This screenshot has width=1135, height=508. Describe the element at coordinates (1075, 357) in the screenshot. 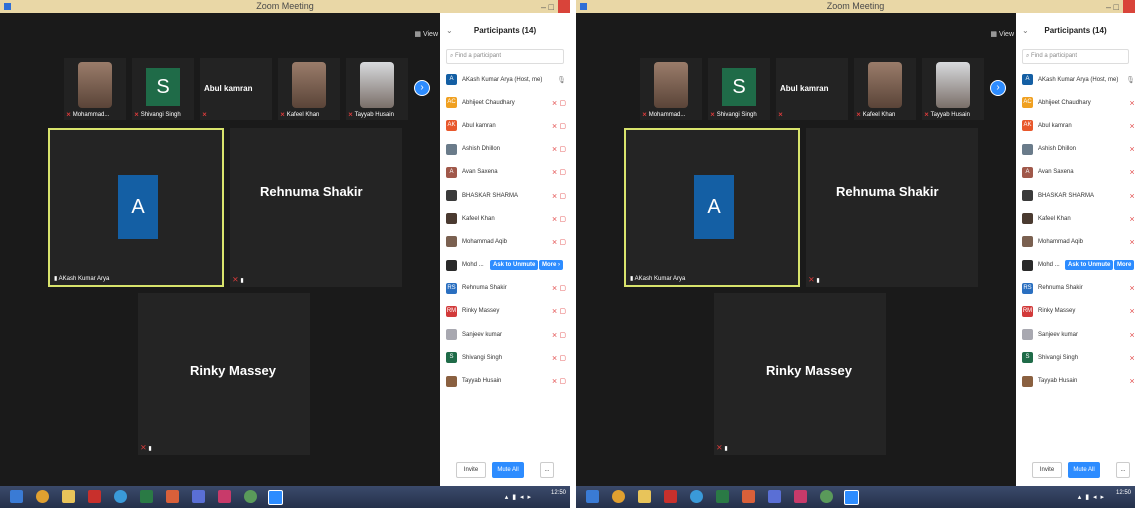

I see `list-item: S Shivangi Singh ⨯` at that location.